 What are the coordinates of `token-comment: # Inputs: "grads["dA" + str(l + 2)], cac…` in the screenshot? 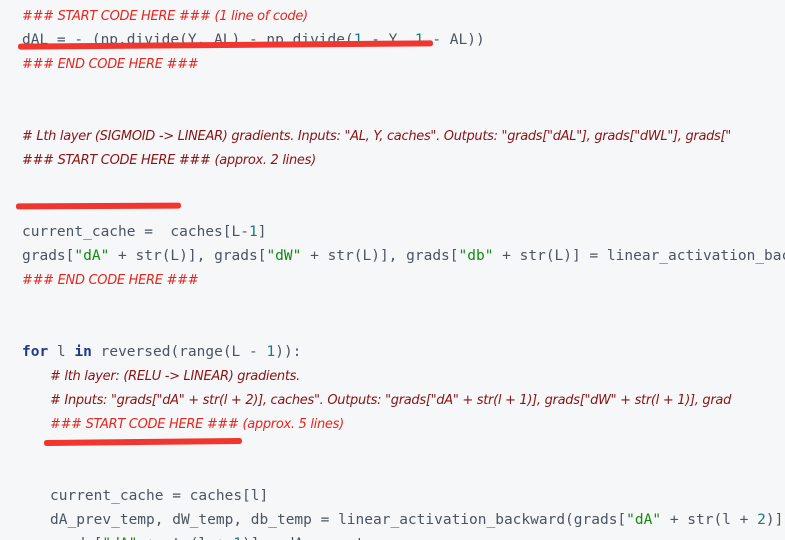 It's located at (391, 400).